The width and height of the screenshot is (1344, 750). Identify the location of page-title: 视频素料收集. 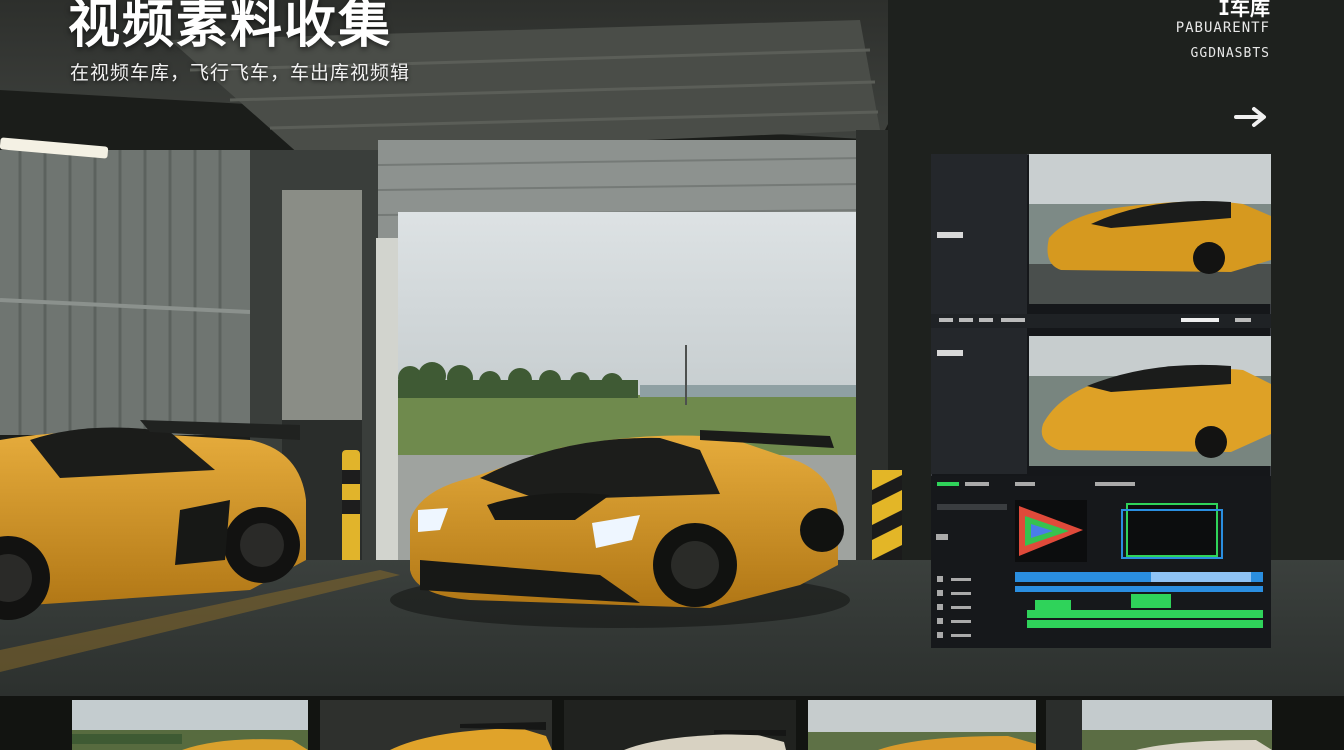
(230, 27).